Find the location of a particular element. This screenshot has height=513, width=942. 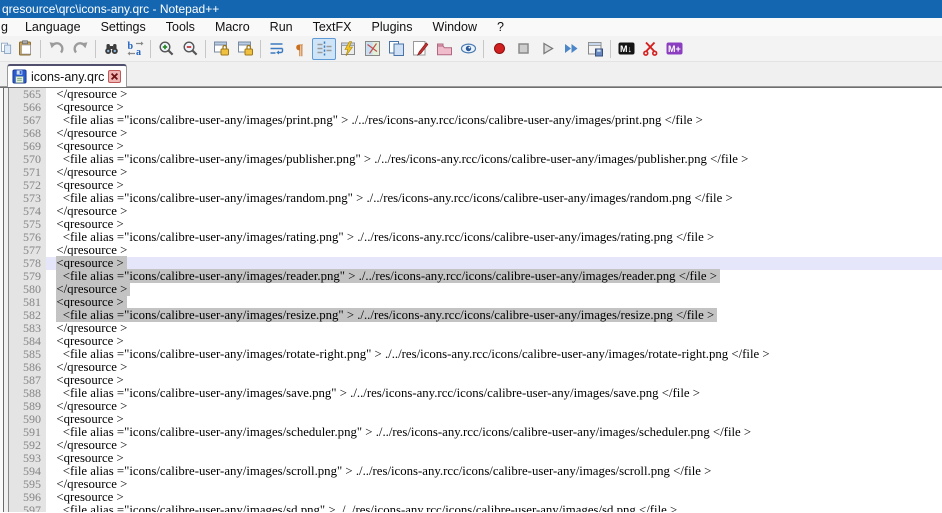

markdown-plus-icon: M+ is located at coordinates (674, 49).